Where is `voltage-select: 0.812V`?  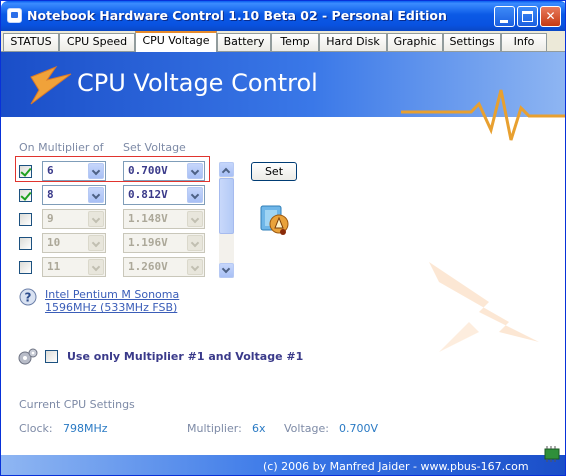
voltage-select: 0.812V is located at coordinates (164, 195).